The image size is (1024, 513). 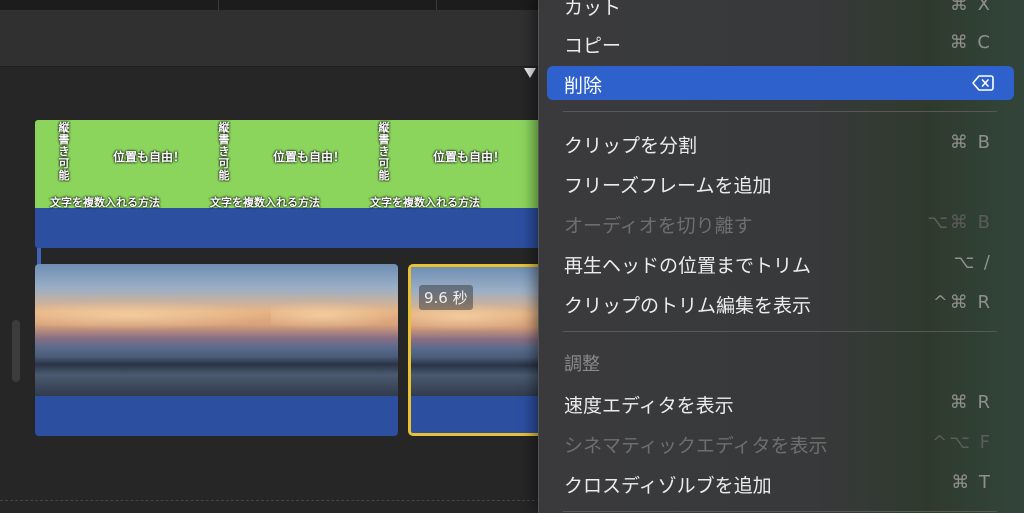 I want to click on menu-item-shortcut: ⌘ R, so click(x=970, y=402).